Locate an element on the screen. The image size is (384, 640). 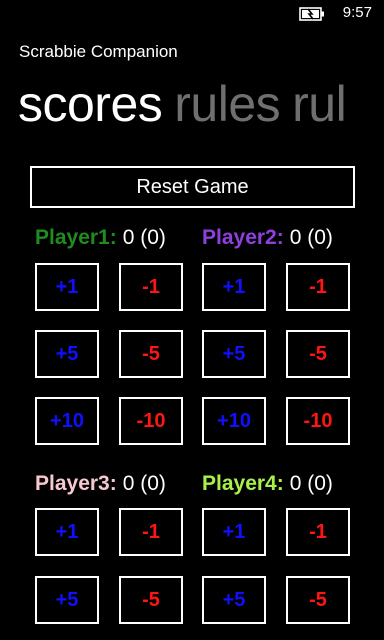
player1-minus10-button: -10 is located at coordinates (151, 421).